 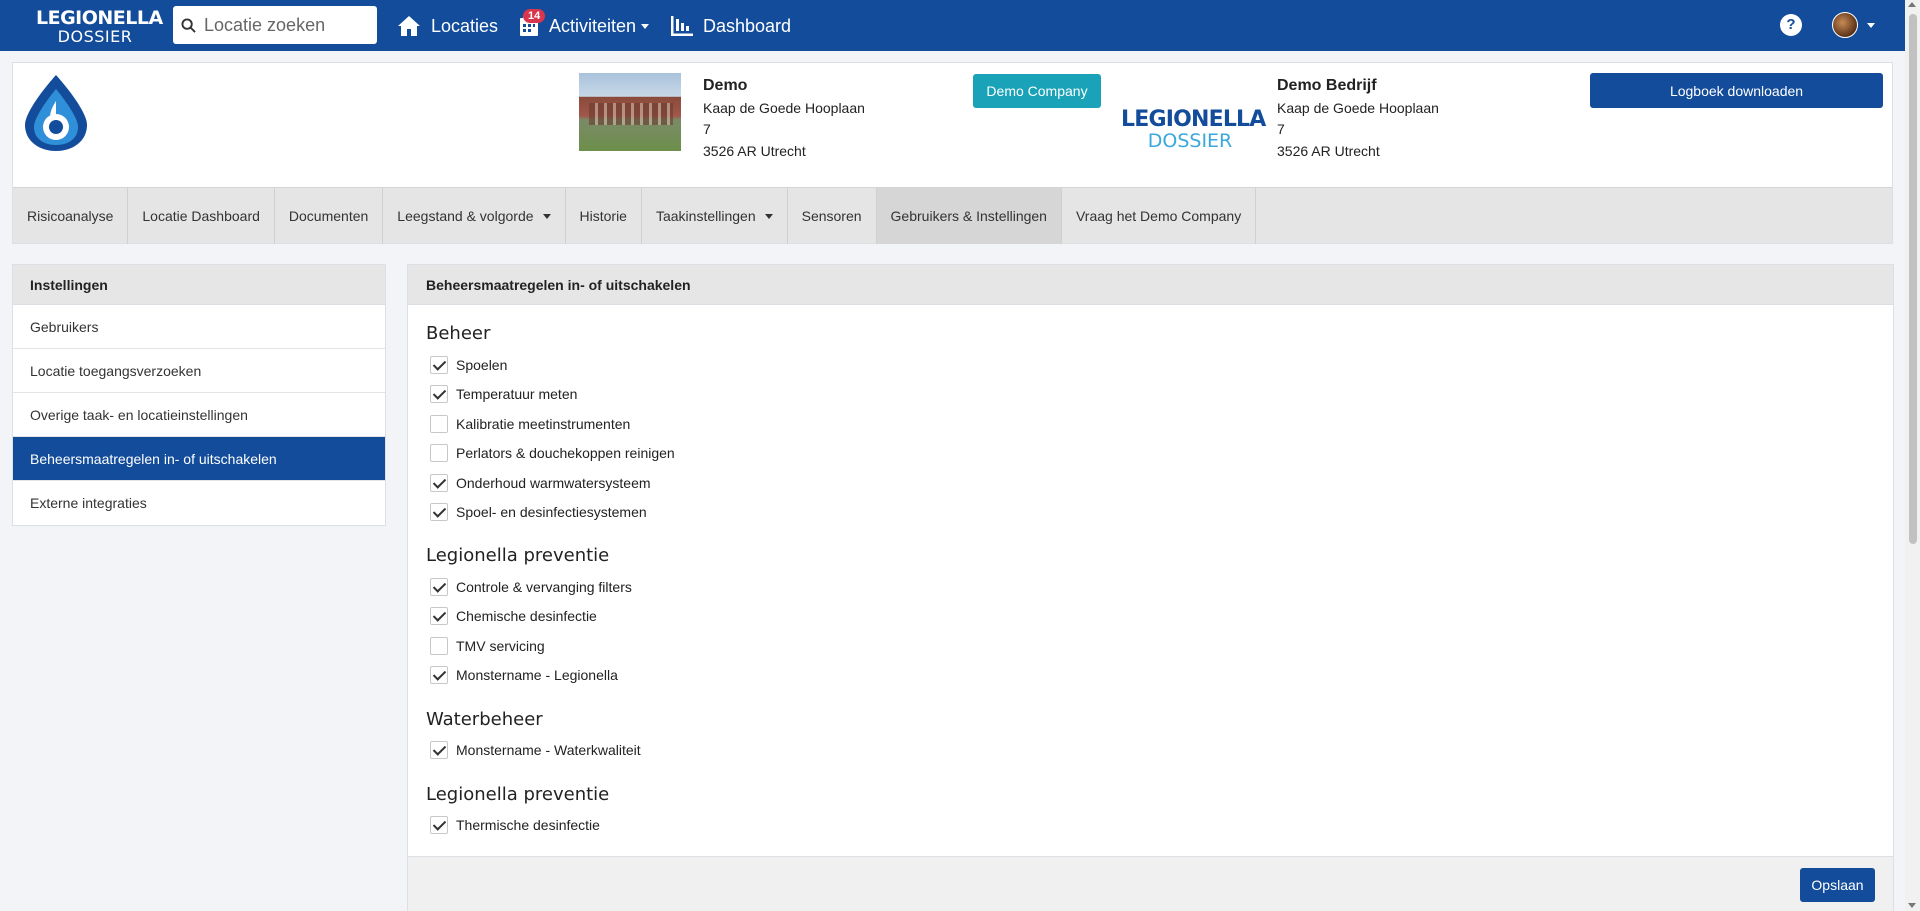 What do you see at coordinates (526, 616) in the screenshot?
I see `checkbox-label: Chemische desinfectie` at bounding box center [526, 616].